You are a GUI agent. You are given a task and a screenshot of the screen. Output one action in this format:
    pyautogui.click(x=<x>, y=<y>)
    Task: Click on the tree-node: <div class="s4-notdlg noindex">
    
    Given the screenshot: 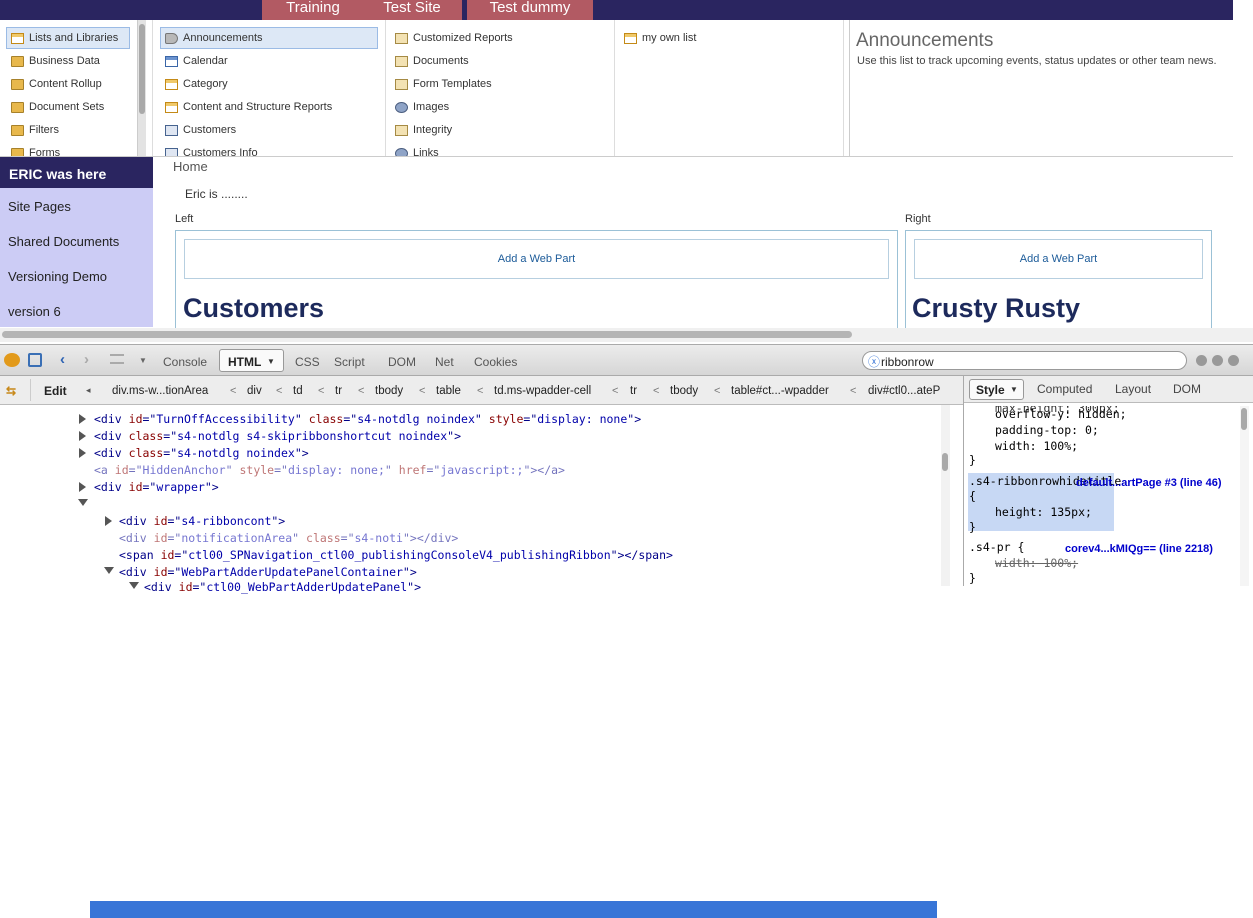 What is the action you would take?
    pyautogui.click(x=201, y=453)
    